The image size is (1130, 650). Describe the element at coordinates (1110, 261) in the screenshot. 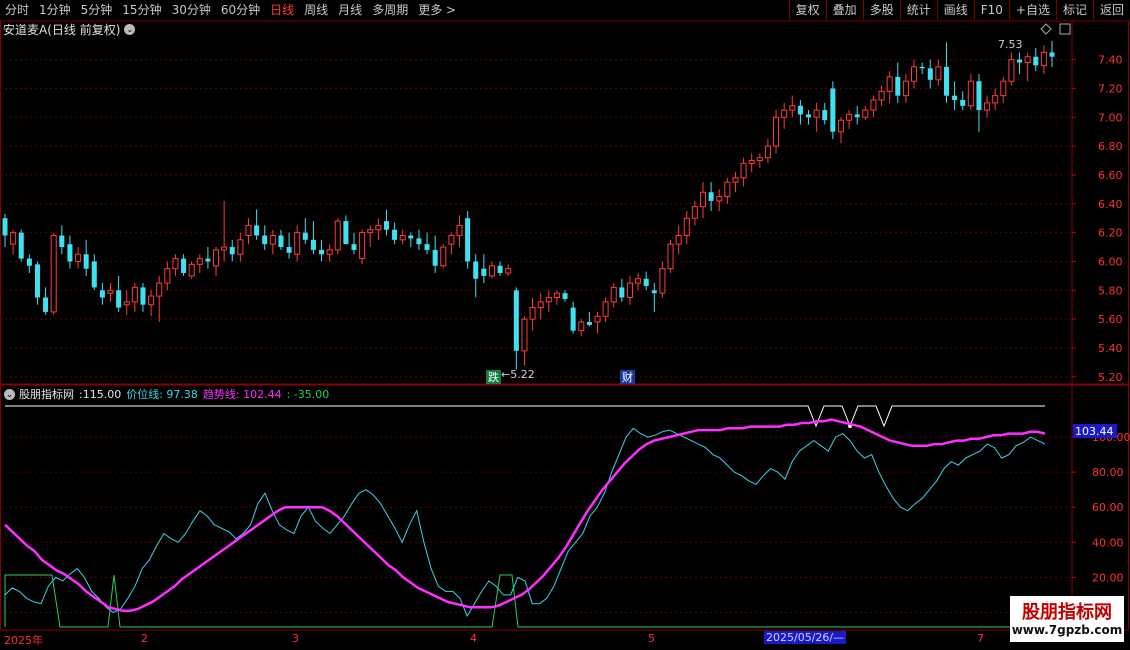

I see `price-tick-label: 6.00` at that location.